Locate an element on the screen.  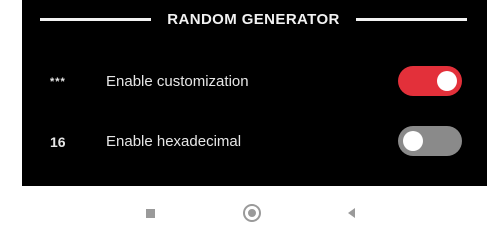
hexadecimal-toggle is located at coordinates (430, 141).